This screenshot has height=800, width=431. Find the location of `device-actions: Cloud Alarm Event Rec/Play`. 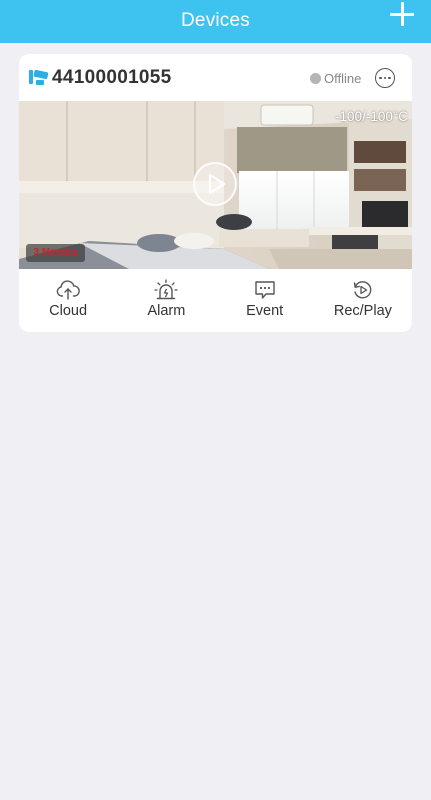

device-actions: Cloud Alarm Event Rec/Play is located at coordinates (215, 300).